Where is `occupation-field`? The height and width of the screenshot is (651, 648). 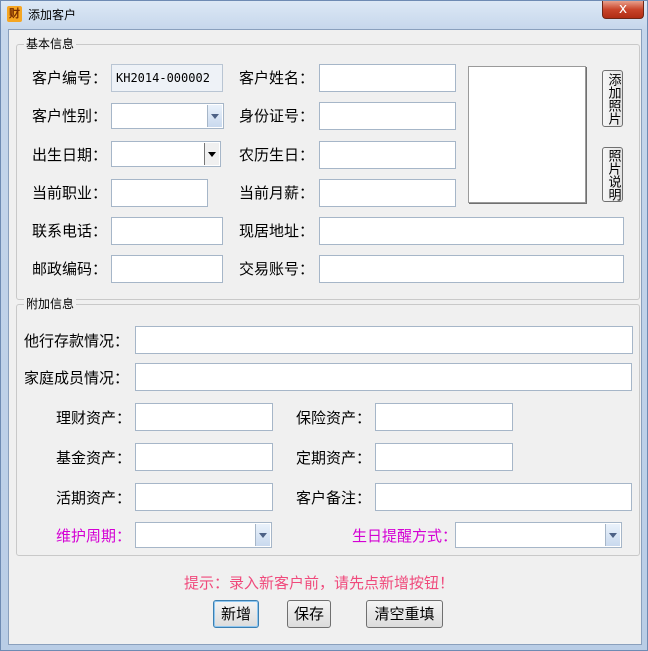
occupation-field is located at coordinates (159, 193).